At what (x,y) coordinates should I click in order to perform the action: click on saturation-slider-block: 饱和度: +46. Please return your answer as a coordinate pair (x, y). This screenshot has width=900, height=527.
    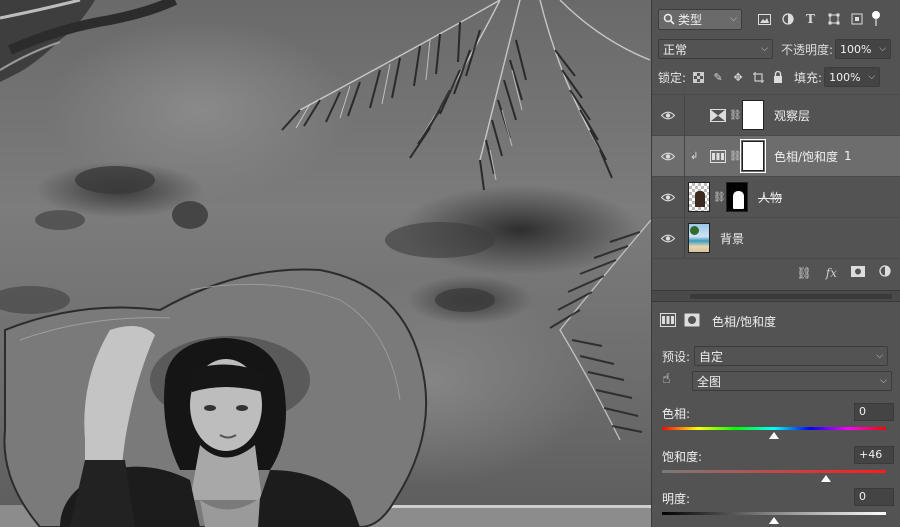
    Looking at the image, I should click on (778, 464).